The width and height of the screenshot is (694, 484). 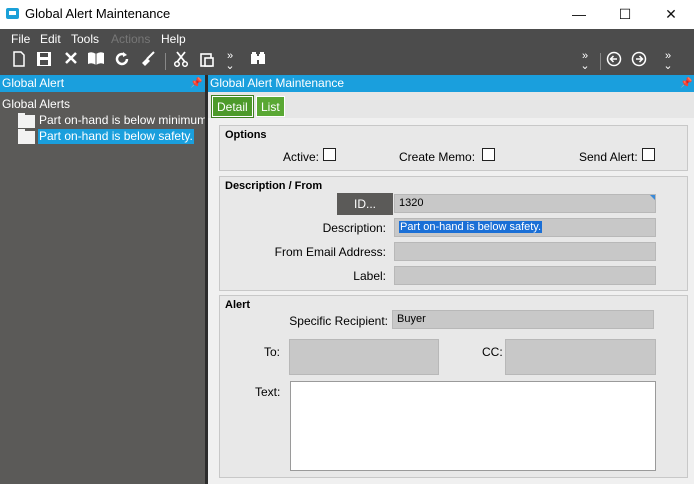 What do you see at coordinates (451, 83) in the screenshot?
I see `panel-header: Global Alert Maintenance 📌` at bounding box center [451, 83].